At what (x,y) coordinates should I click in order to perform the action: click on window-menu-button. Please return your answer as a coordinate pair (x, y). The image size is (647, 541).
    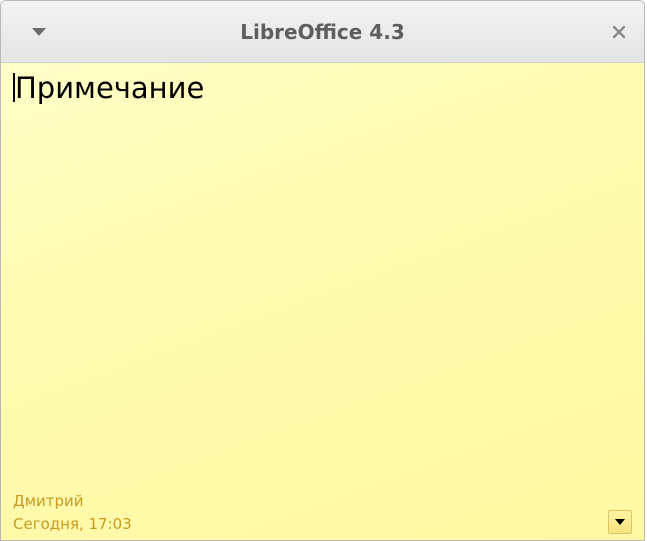
    Looking at the image, I should click on (39, 32).